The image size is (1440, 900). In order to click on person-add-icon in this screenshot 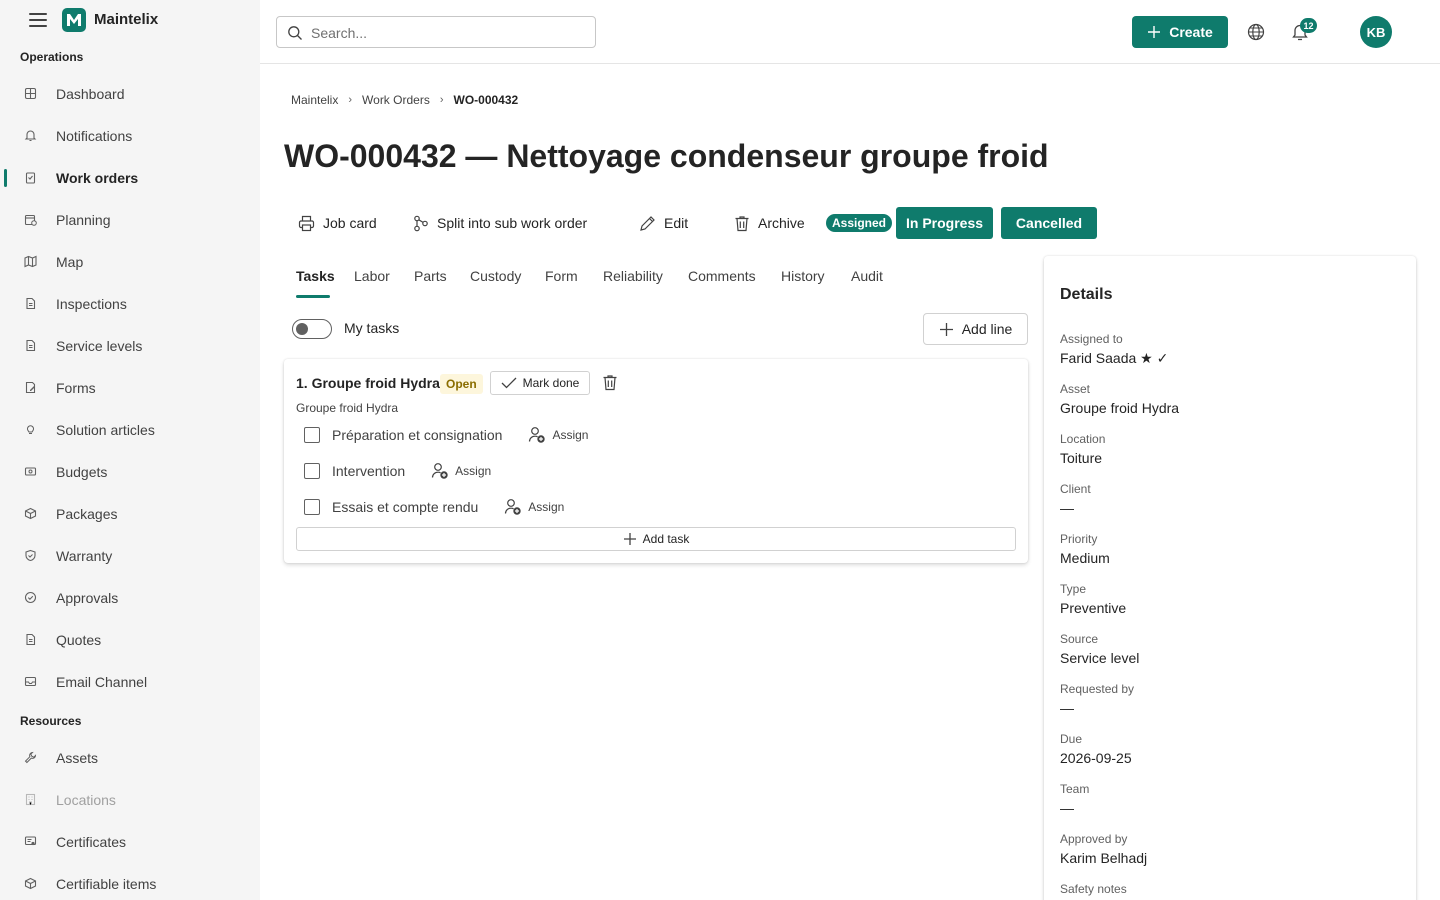, I will do `click(513, 507)`.